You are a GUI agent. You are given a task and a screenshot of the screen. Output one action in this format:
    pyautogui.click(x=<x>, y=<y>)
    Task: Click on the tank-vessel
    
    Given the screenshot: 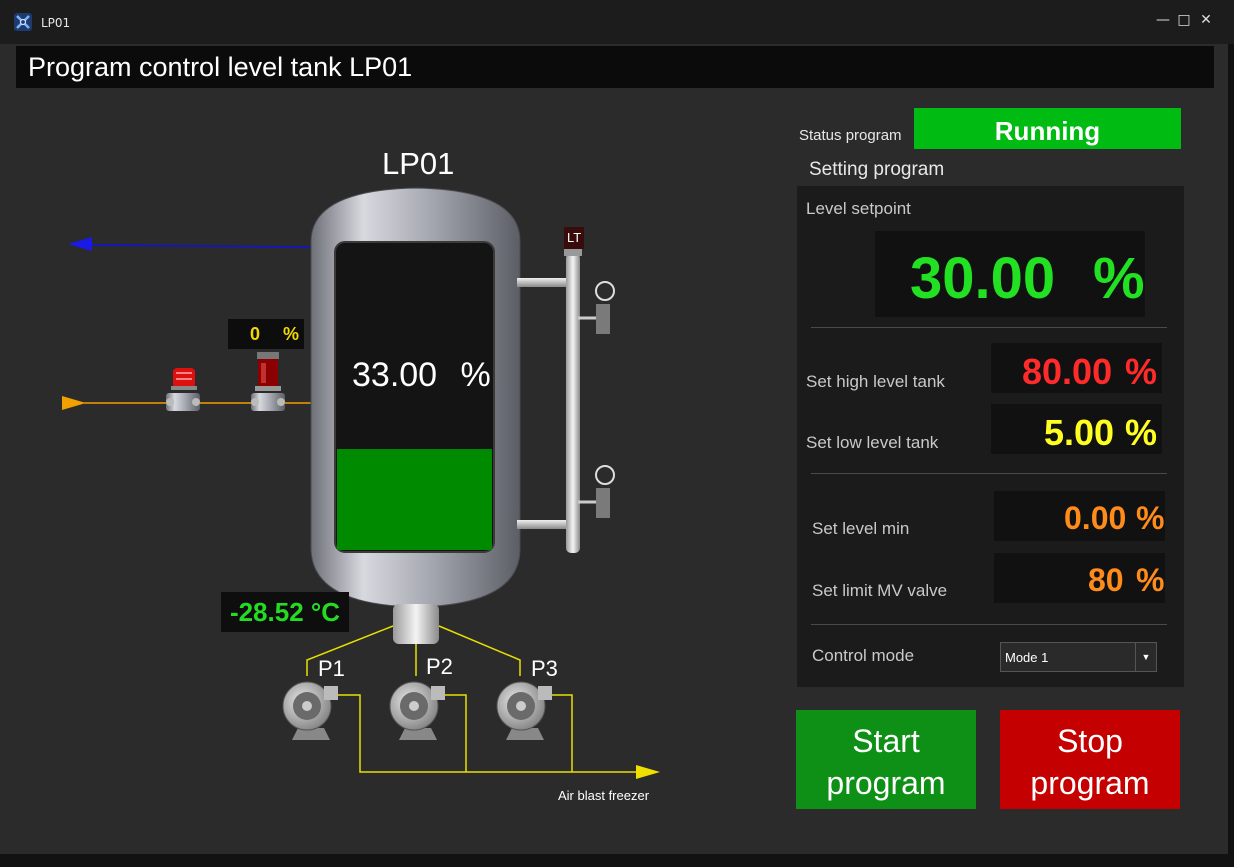 What is the action you would take?
    pyautogui.click(x=415, y=415)
    